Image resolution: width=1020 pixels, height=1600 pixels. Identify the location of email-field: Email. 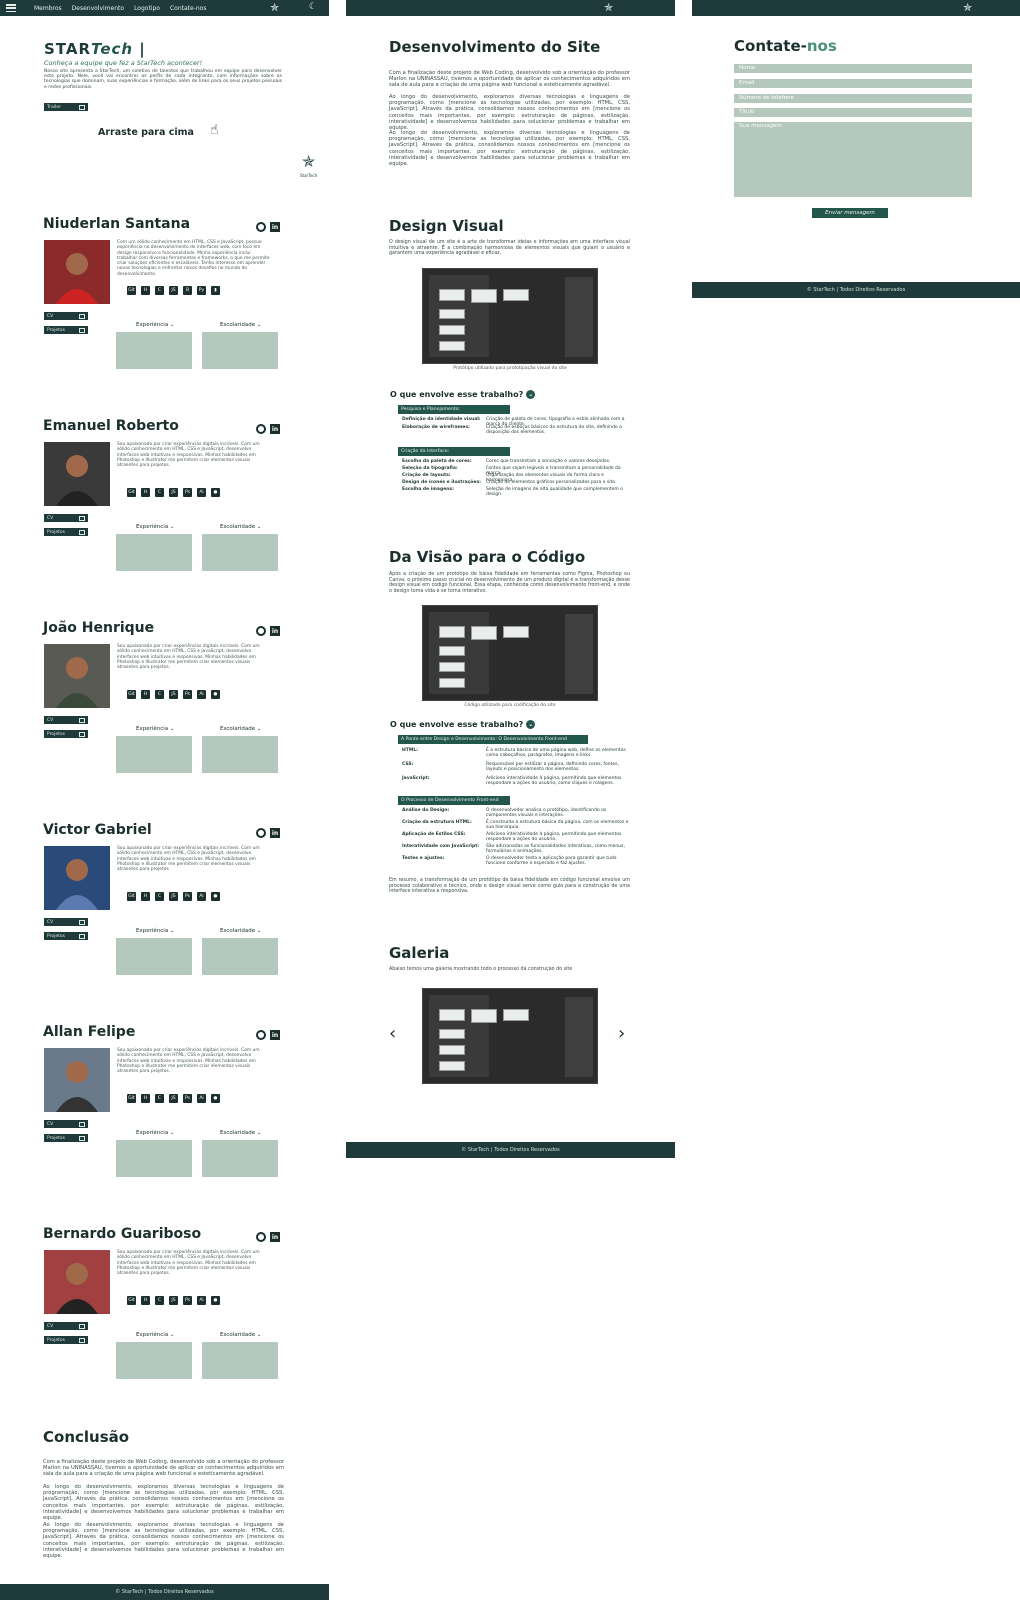
(853, 83).